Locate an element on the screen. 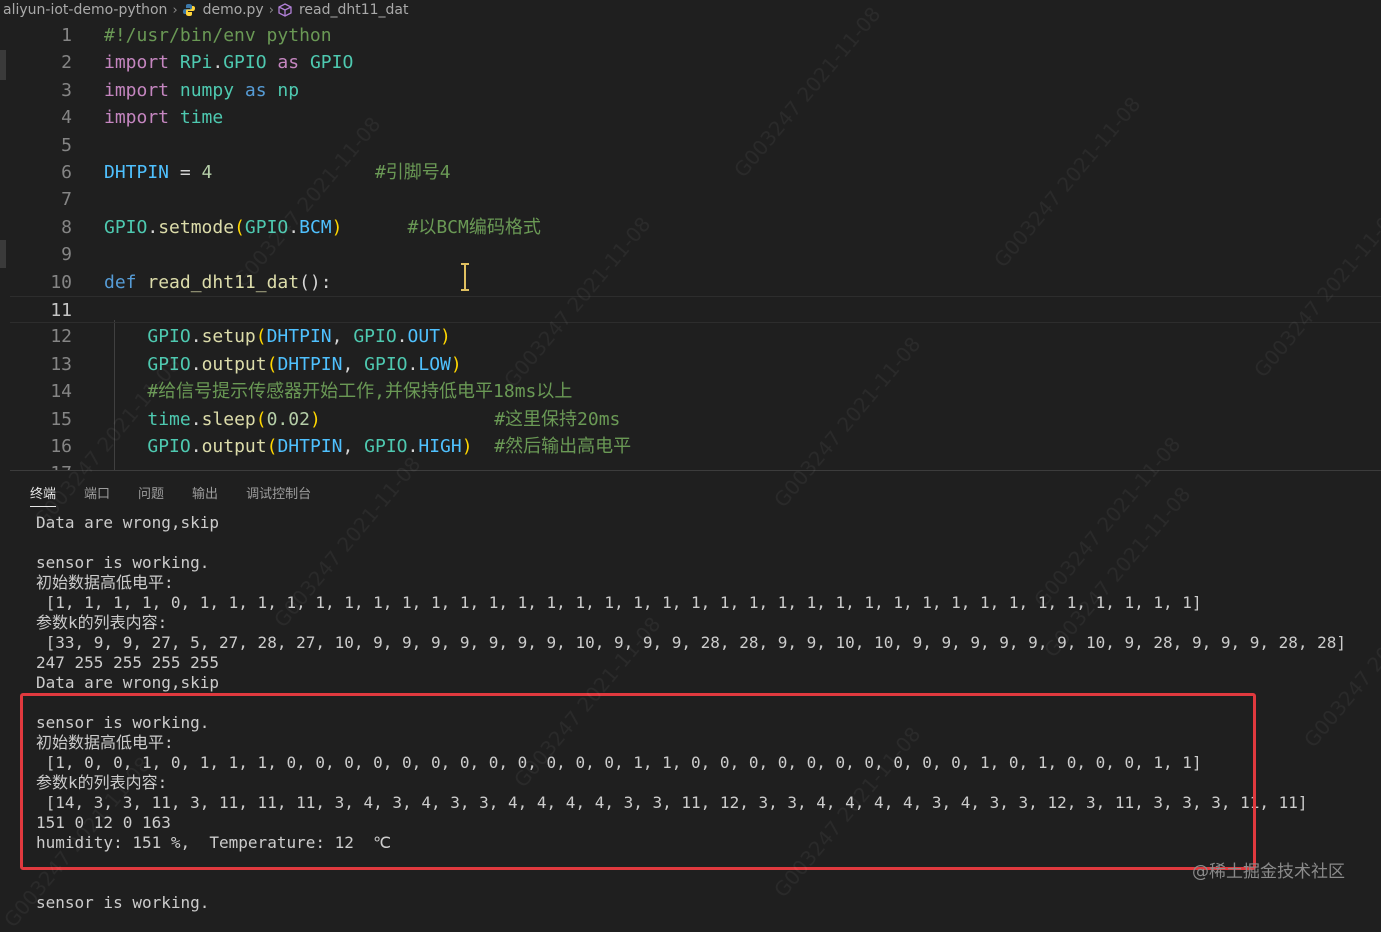 The height and width of the screenshot is (932, 1381). code-token: sleep is located at coordinates (228, 419).